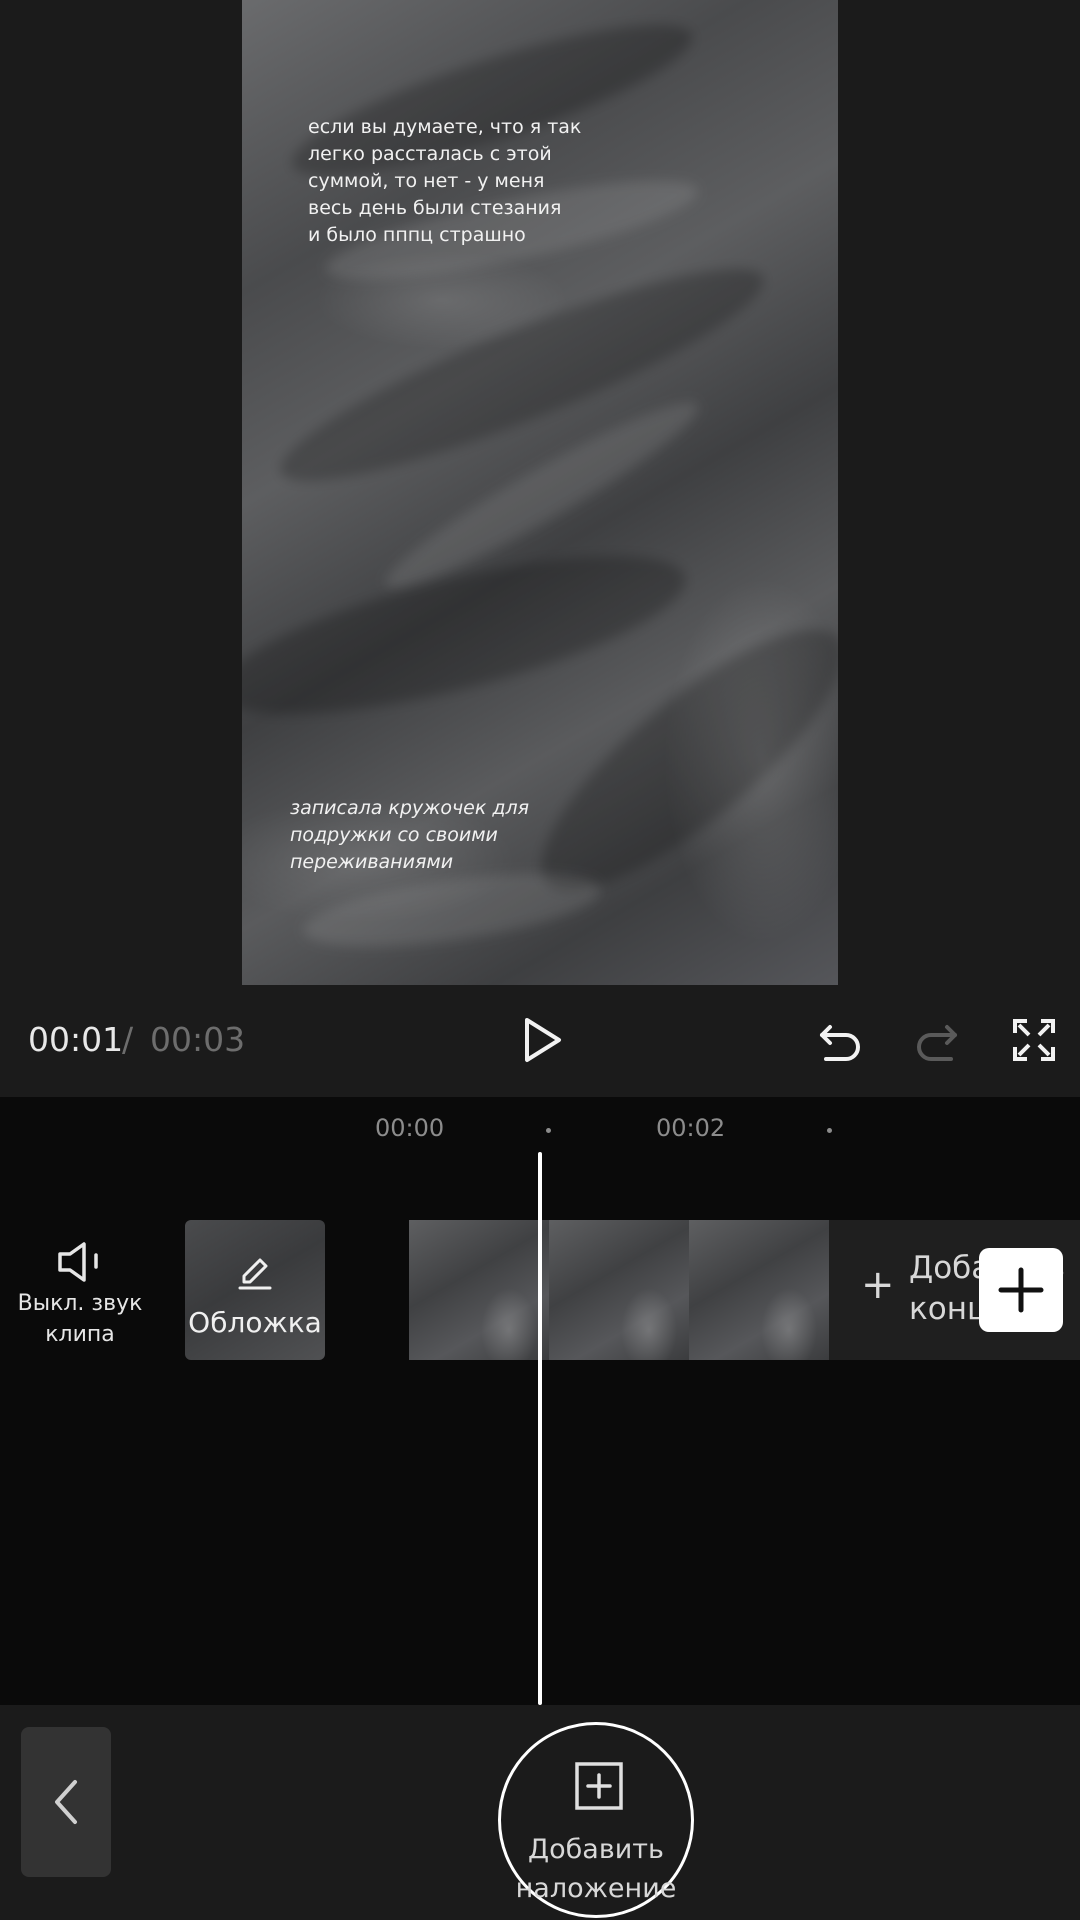 The height and width of the screenshot is (1920, 1080). I want to click on fullscreen-button, so click(1034, 1040).